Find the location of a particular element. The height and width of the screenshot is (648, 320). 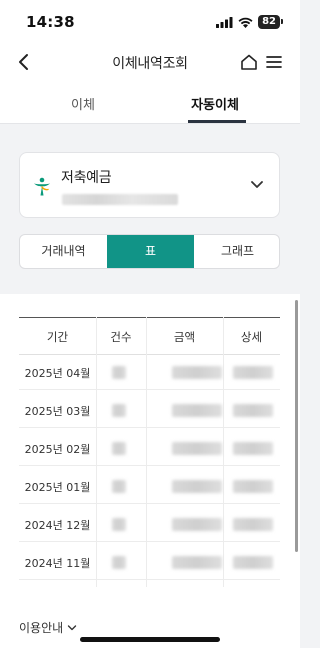

active-tab-indicator is located at coordinates (217, 121).